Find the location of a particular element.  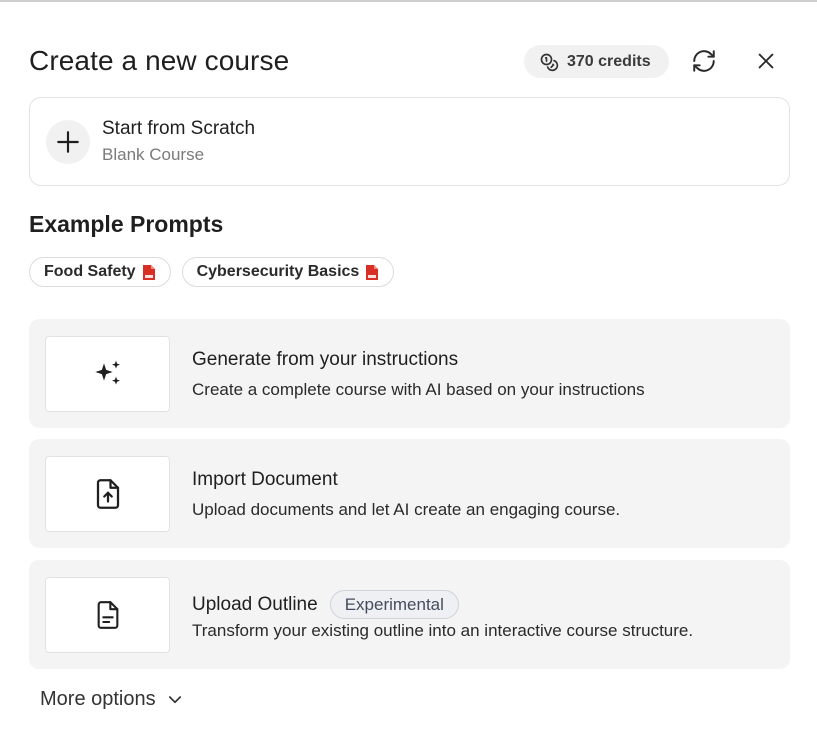

scratch-title: Start from Scratch is located at coordinates (179, 128).